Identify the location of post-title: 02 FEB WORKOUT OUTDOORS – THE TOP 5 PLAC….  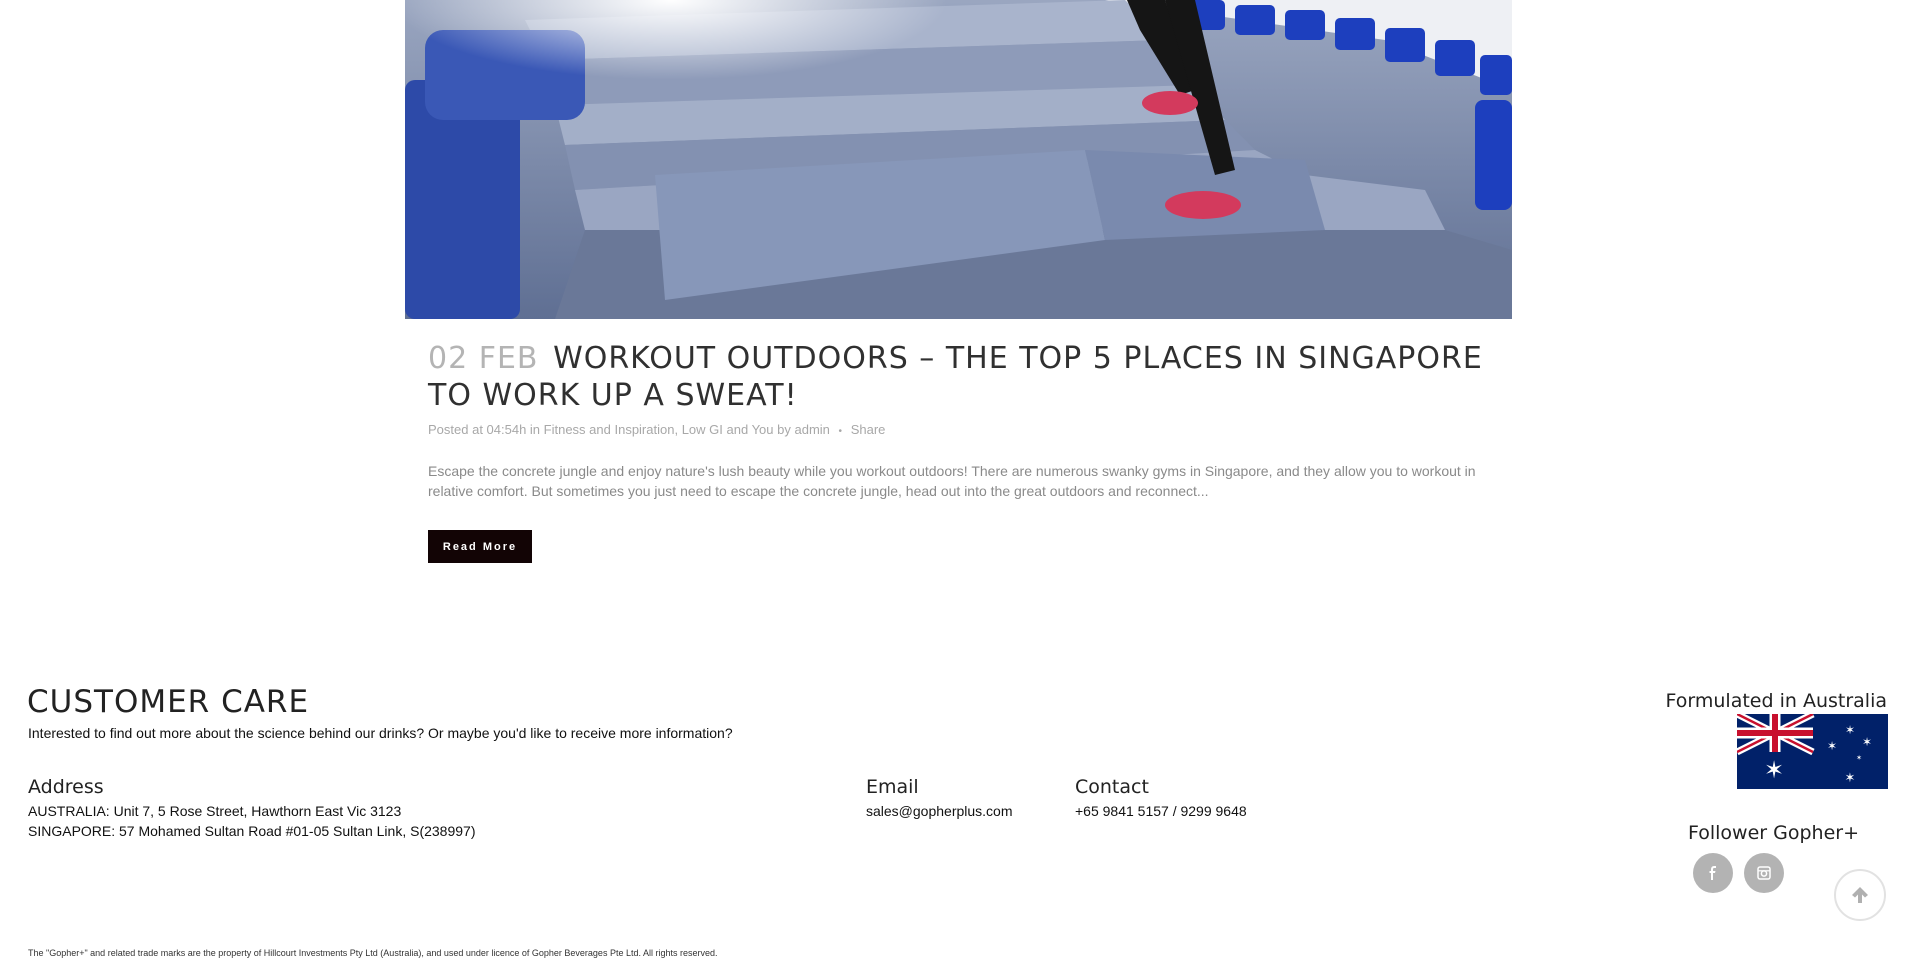
(968, 377).